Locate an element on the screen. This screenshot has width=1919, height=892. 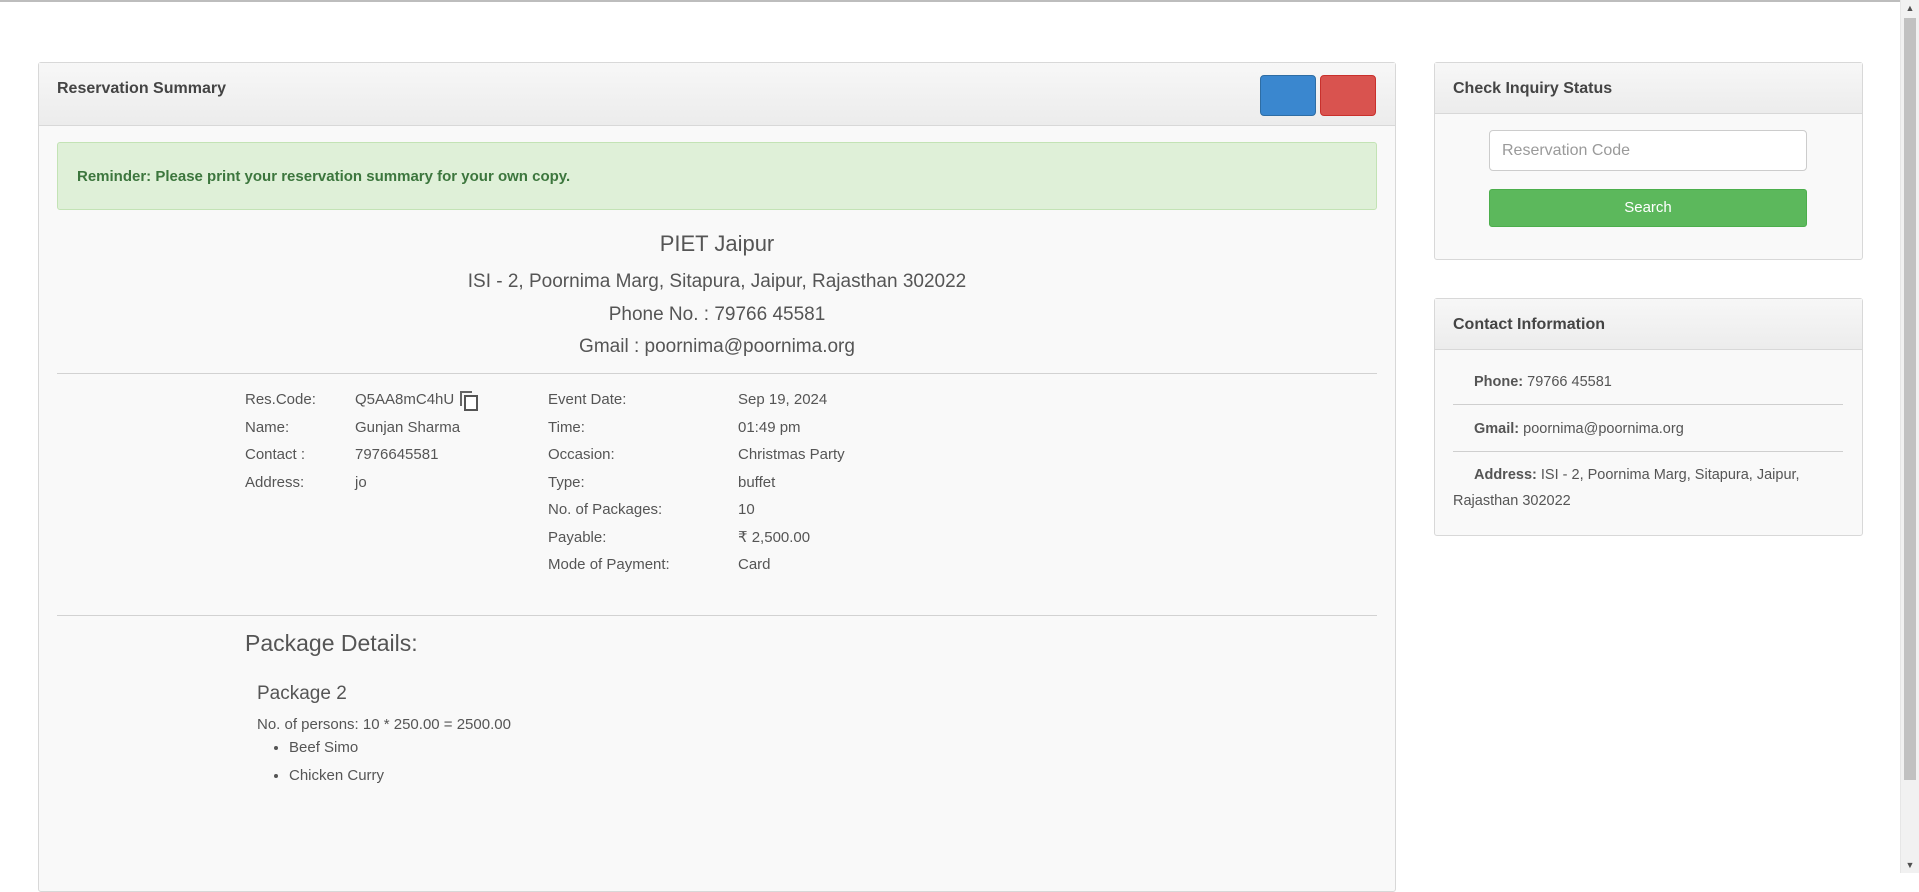
panel-title: Contact Information is located at coordinates (1529, 324).